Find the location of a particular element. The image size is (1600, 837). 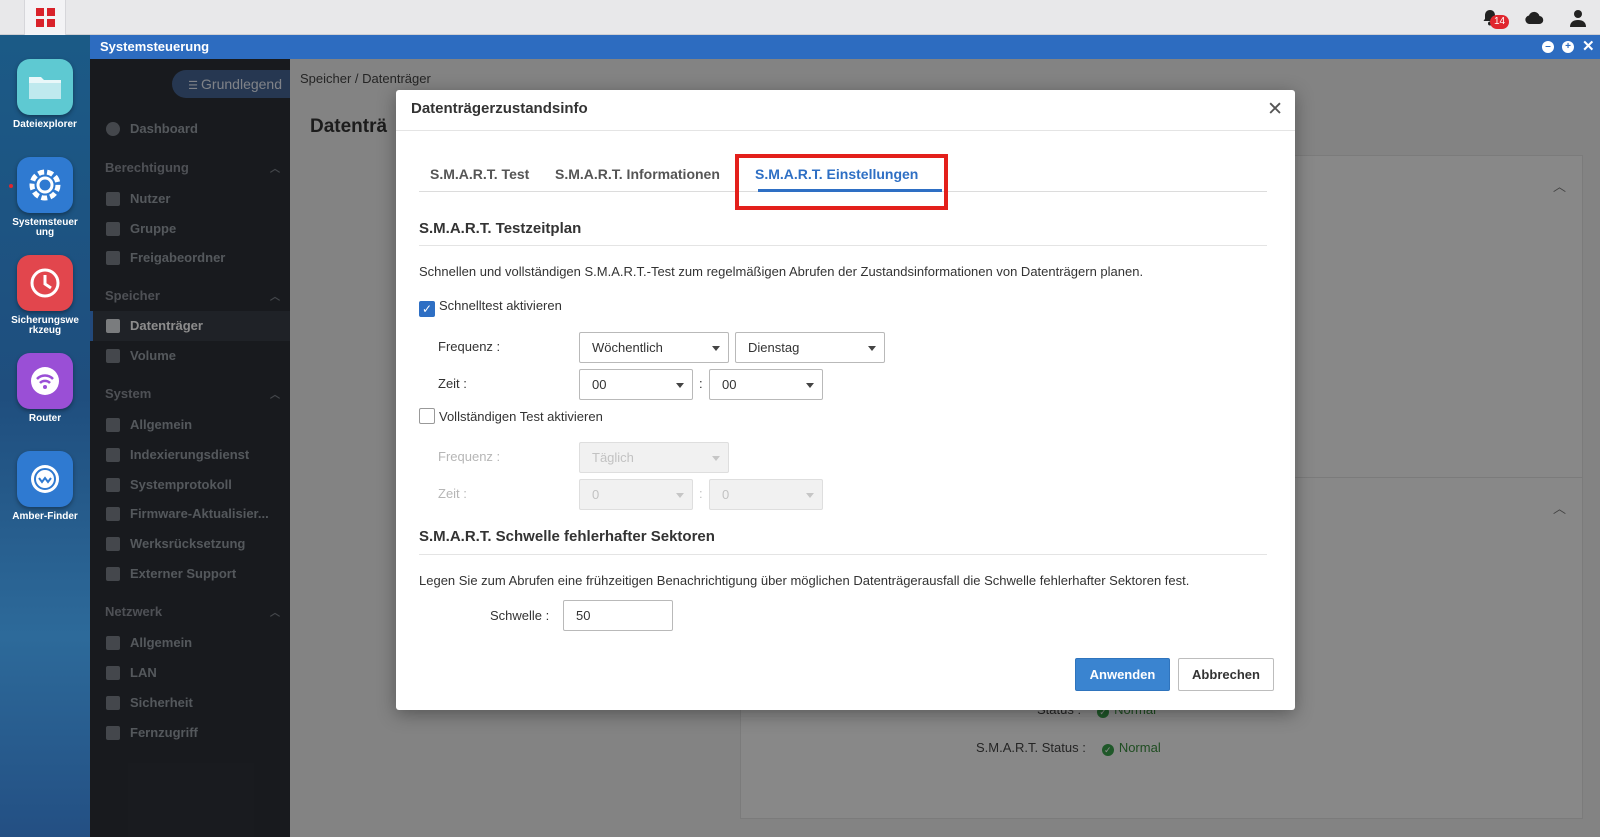

dock-label: Sicherungswe rkzeug is located at coordinates (45, 325).